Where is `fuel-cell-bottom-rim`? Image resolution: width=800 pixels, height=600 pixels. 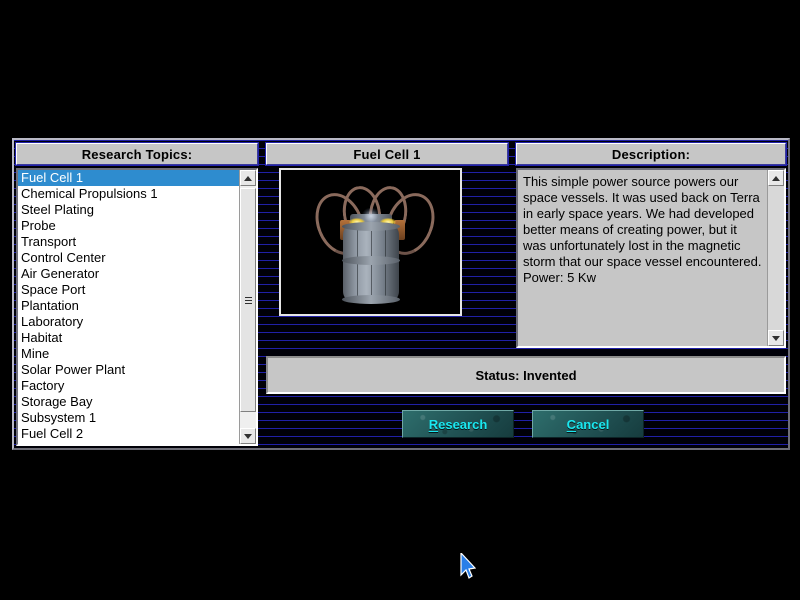 fuel-cell-bottom-rim is located at coordinates (370, 299).